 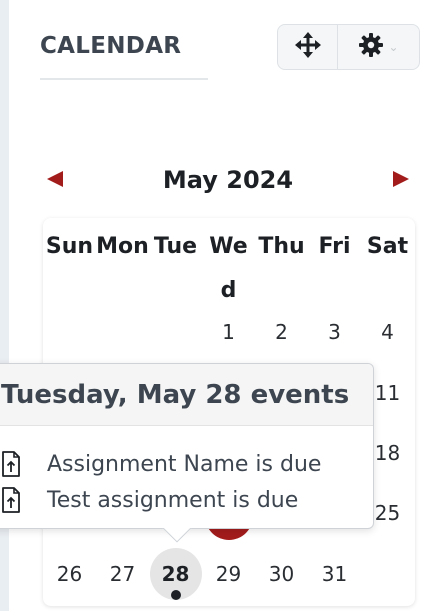 I want to click on month-label: May 2024, so click(x=228, y=180).